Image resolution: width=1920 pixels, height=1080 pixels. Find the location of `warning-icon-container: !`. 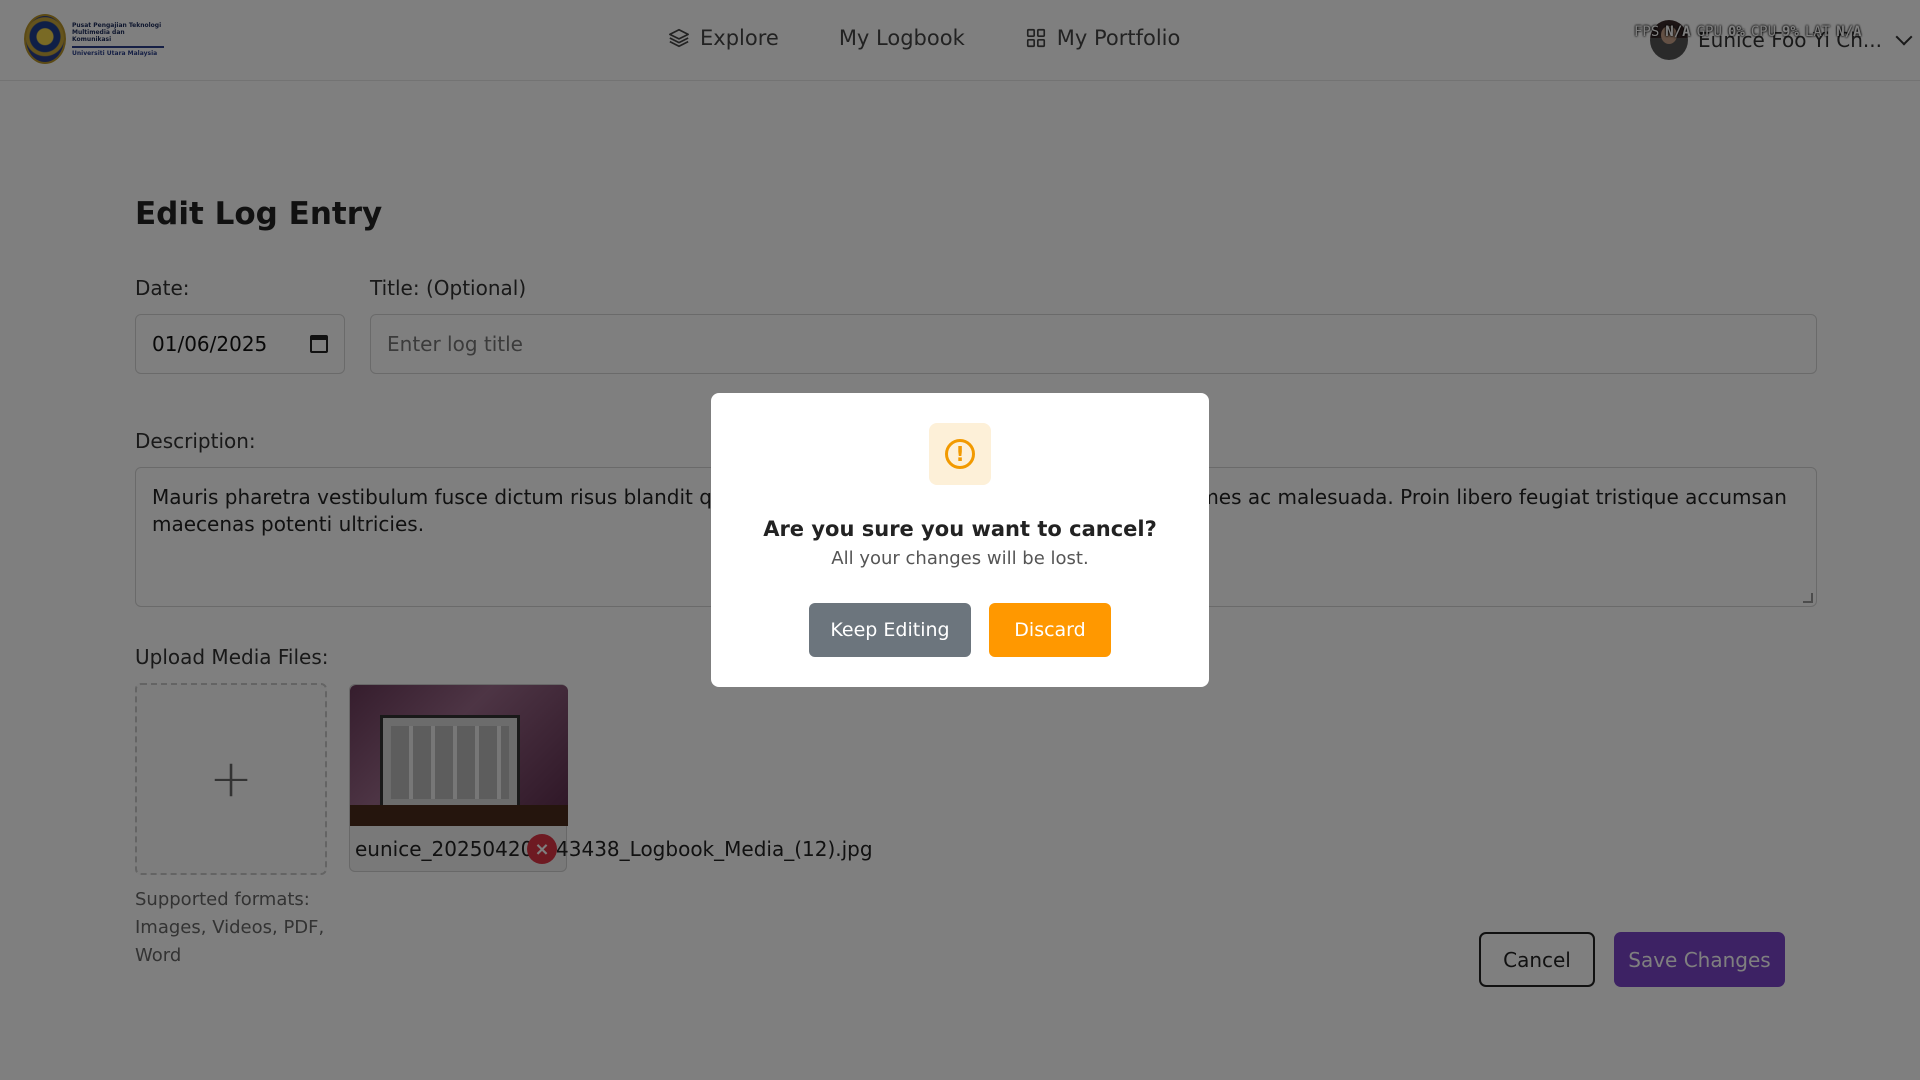

warning-icon-container: ! is located at coordinates (960, 454).